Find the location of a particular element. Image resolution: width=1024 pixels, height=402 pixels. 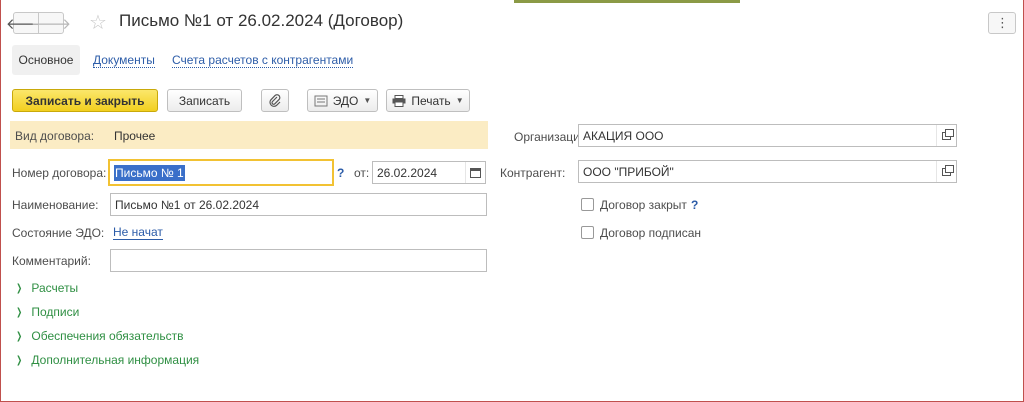

counterparty-label: Контрагент: is located at coordinates (533, 173).